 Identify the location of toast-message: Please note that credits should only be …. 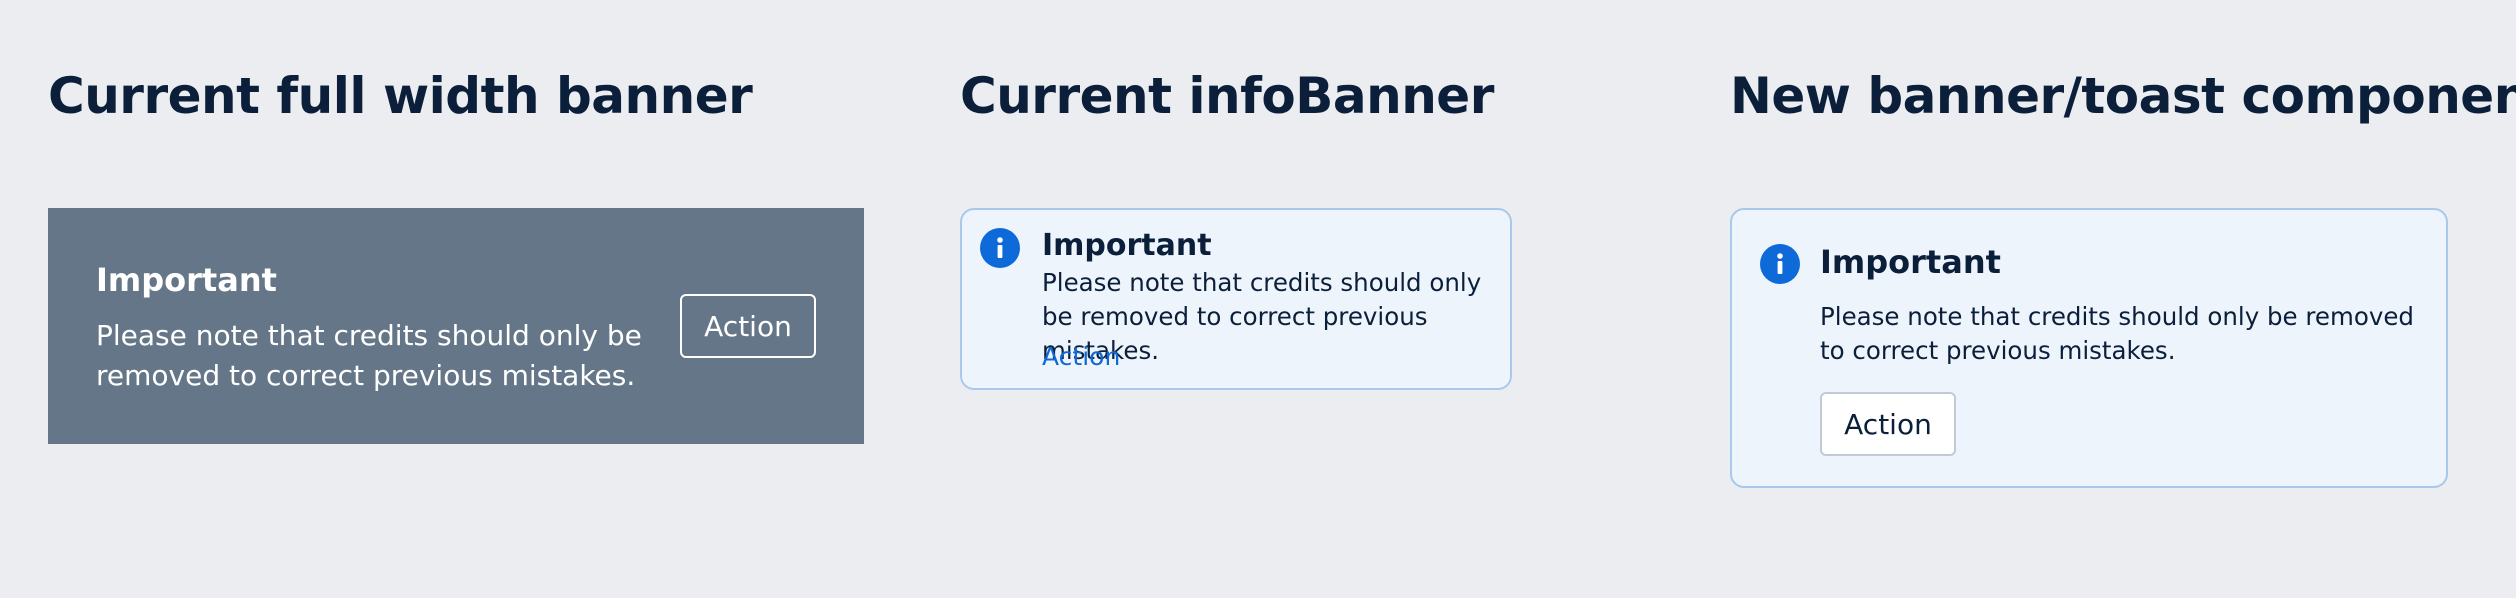
(2117, 333).